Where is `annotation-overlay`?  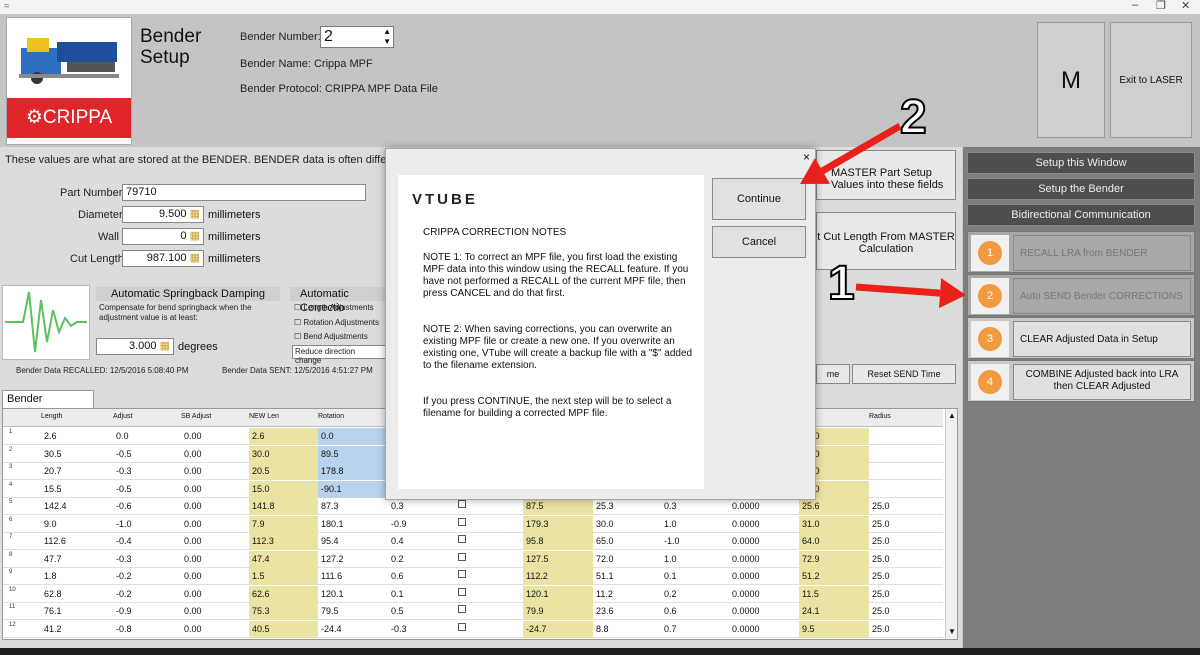
annotation-overlay is located at coordinates (883, 215).